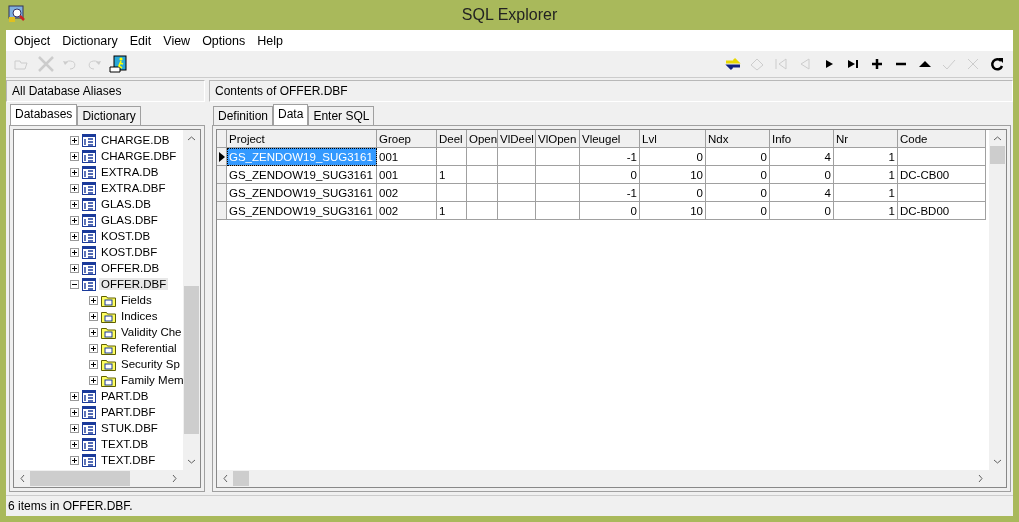  I want to click on tab: Dictionary, so click(109, 115).